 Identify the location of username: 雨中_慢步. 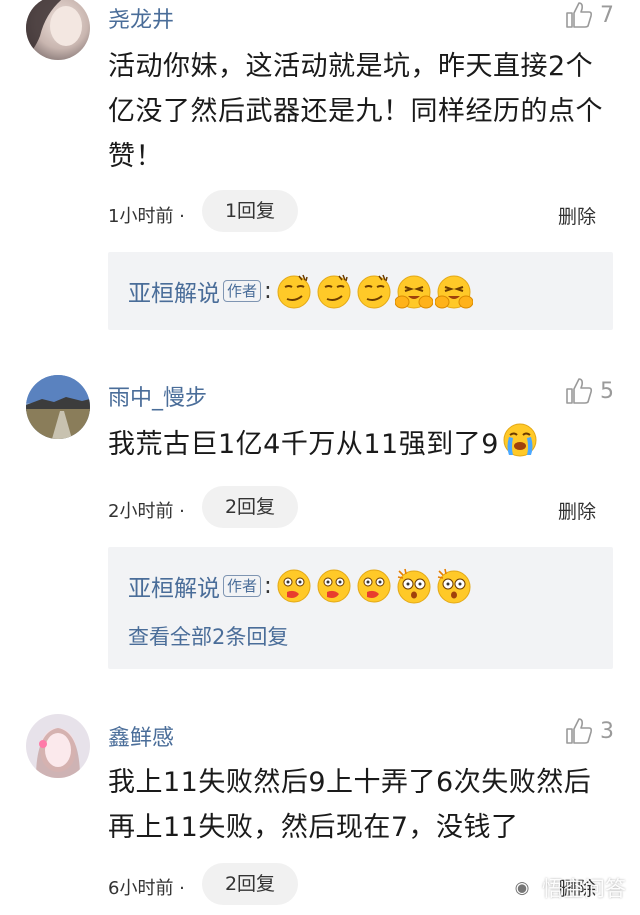
(157, 396).